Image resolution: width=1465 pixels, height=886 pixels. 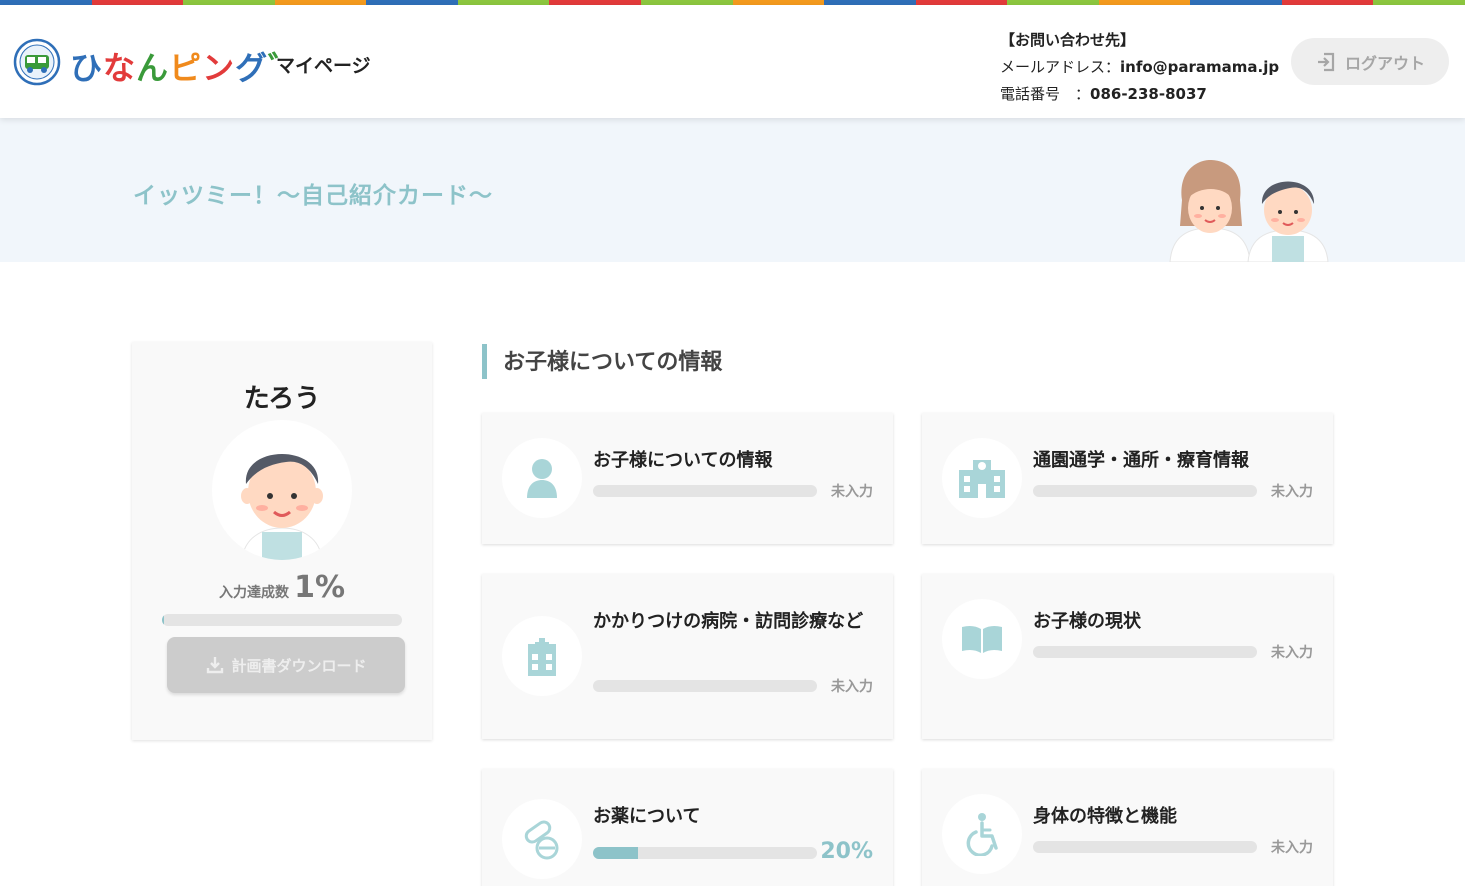 What do you see at coordinates (299, 665) in the screenshot?
I see `download-label: 計画書ダウンロード` at bounding box center [299, 665].